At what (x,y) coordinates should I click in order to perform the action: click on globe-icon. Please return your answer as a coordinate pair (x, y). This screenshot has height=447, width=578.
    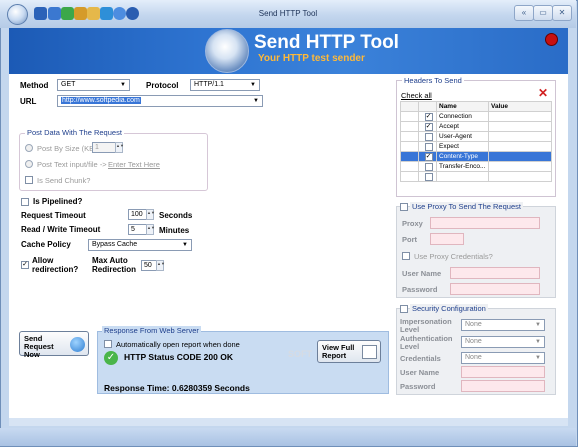
    Looking at the image, I should click on (77, 344).